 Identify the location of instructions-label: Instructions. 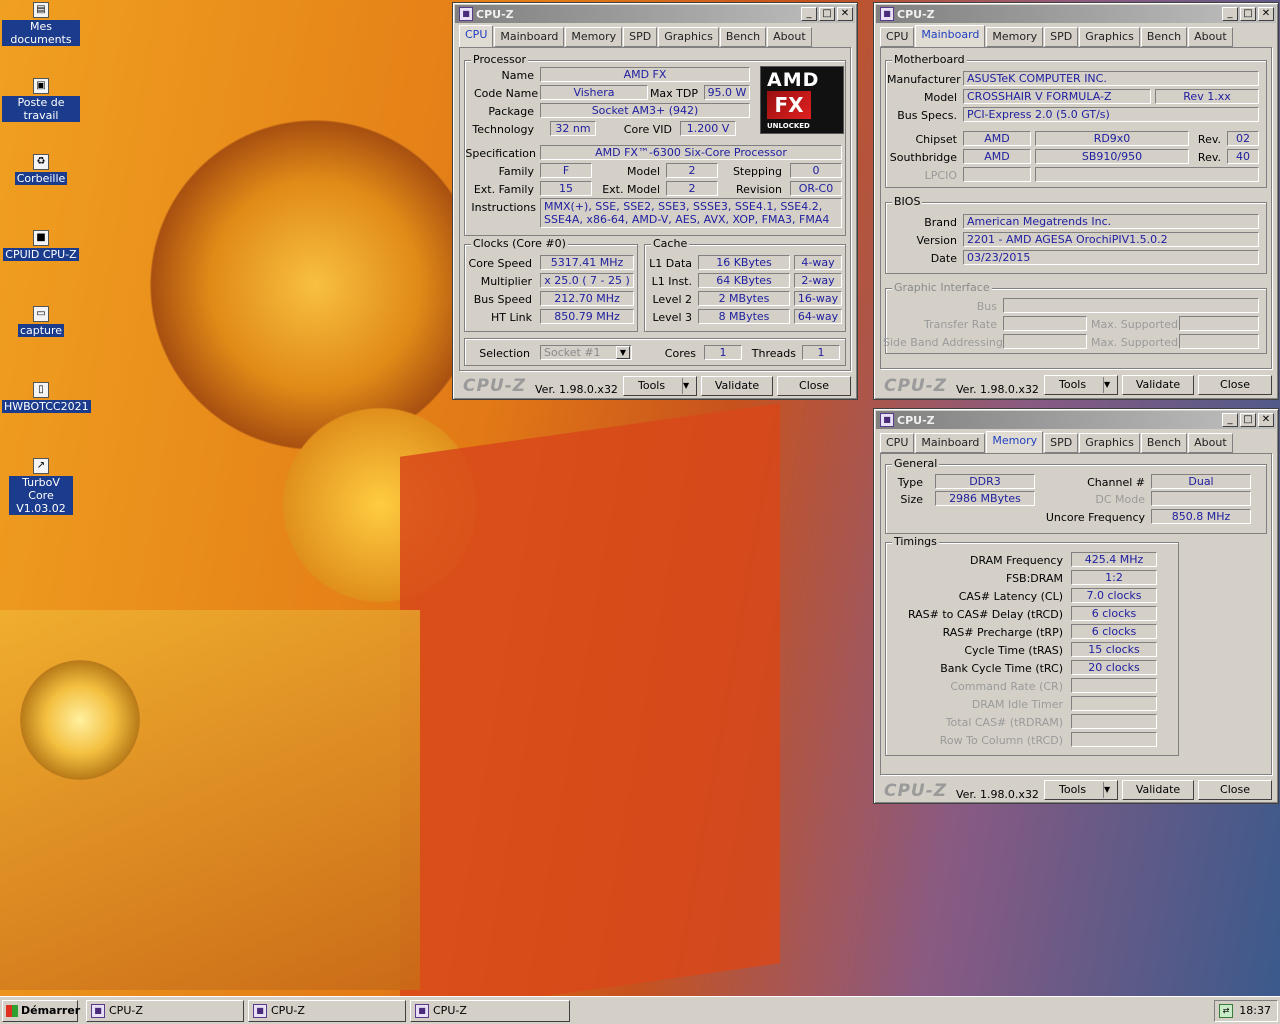
(503, 207).